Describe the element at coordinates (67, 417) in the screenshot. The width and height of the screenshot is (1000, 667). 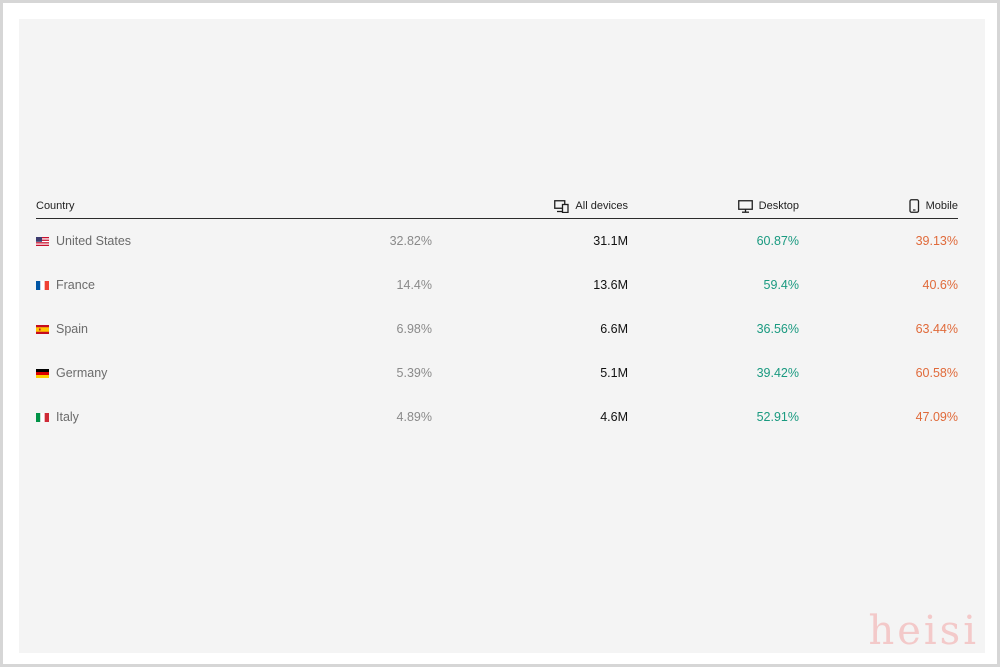
I see `country-name: Italy` at that location.